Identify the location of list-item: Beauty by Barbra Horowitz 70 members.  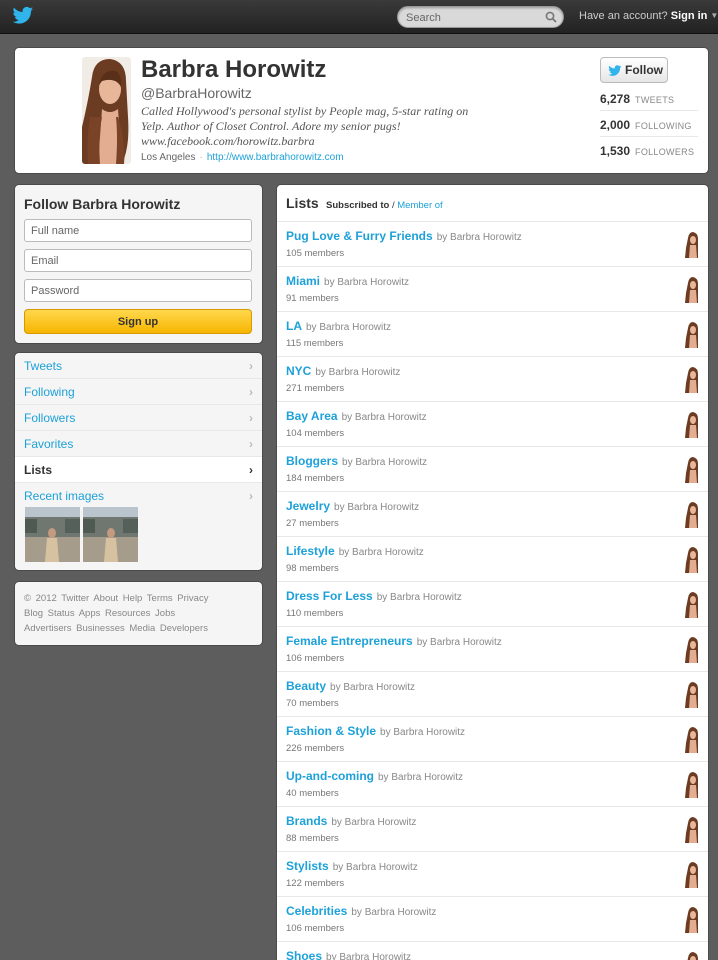
(492, 694).